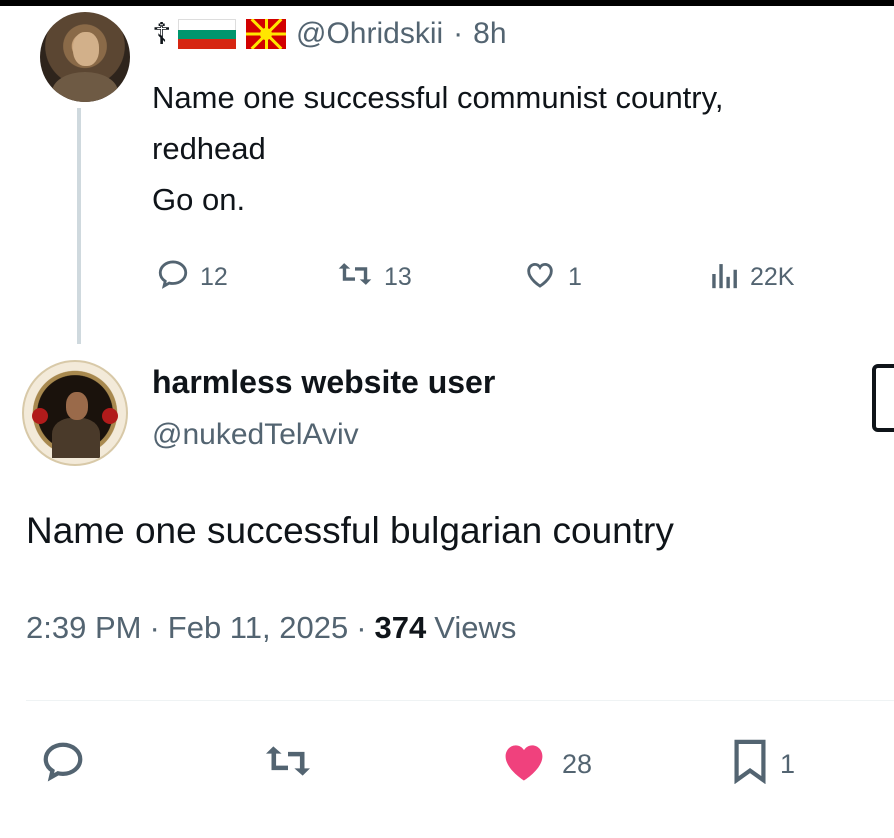  Describe the element at coordinates (79, 226) in the screenshot. I see `thread-line` at that location.